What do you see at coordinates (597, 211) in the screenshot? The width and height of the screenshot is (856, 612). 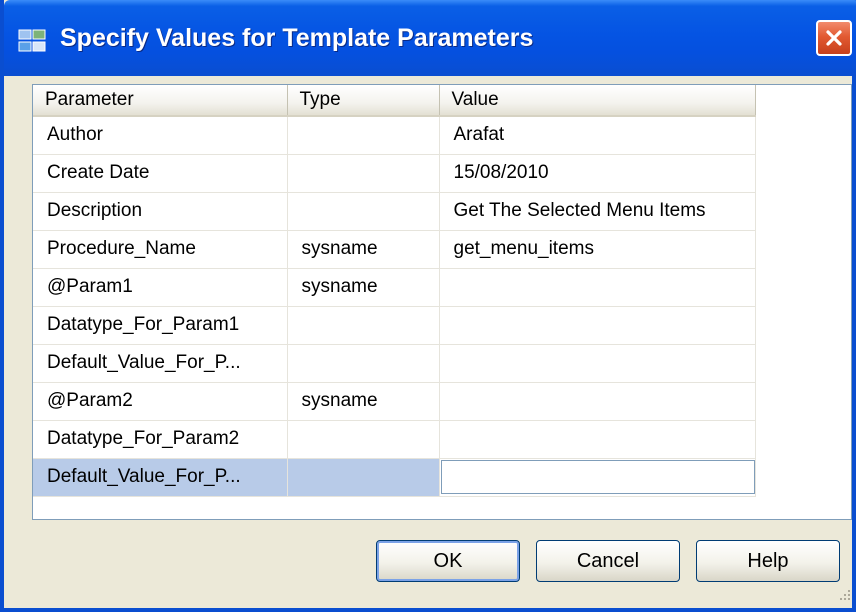 I see `value-cell: Get The Selected Menu Items` at bounding box center [597, 211].